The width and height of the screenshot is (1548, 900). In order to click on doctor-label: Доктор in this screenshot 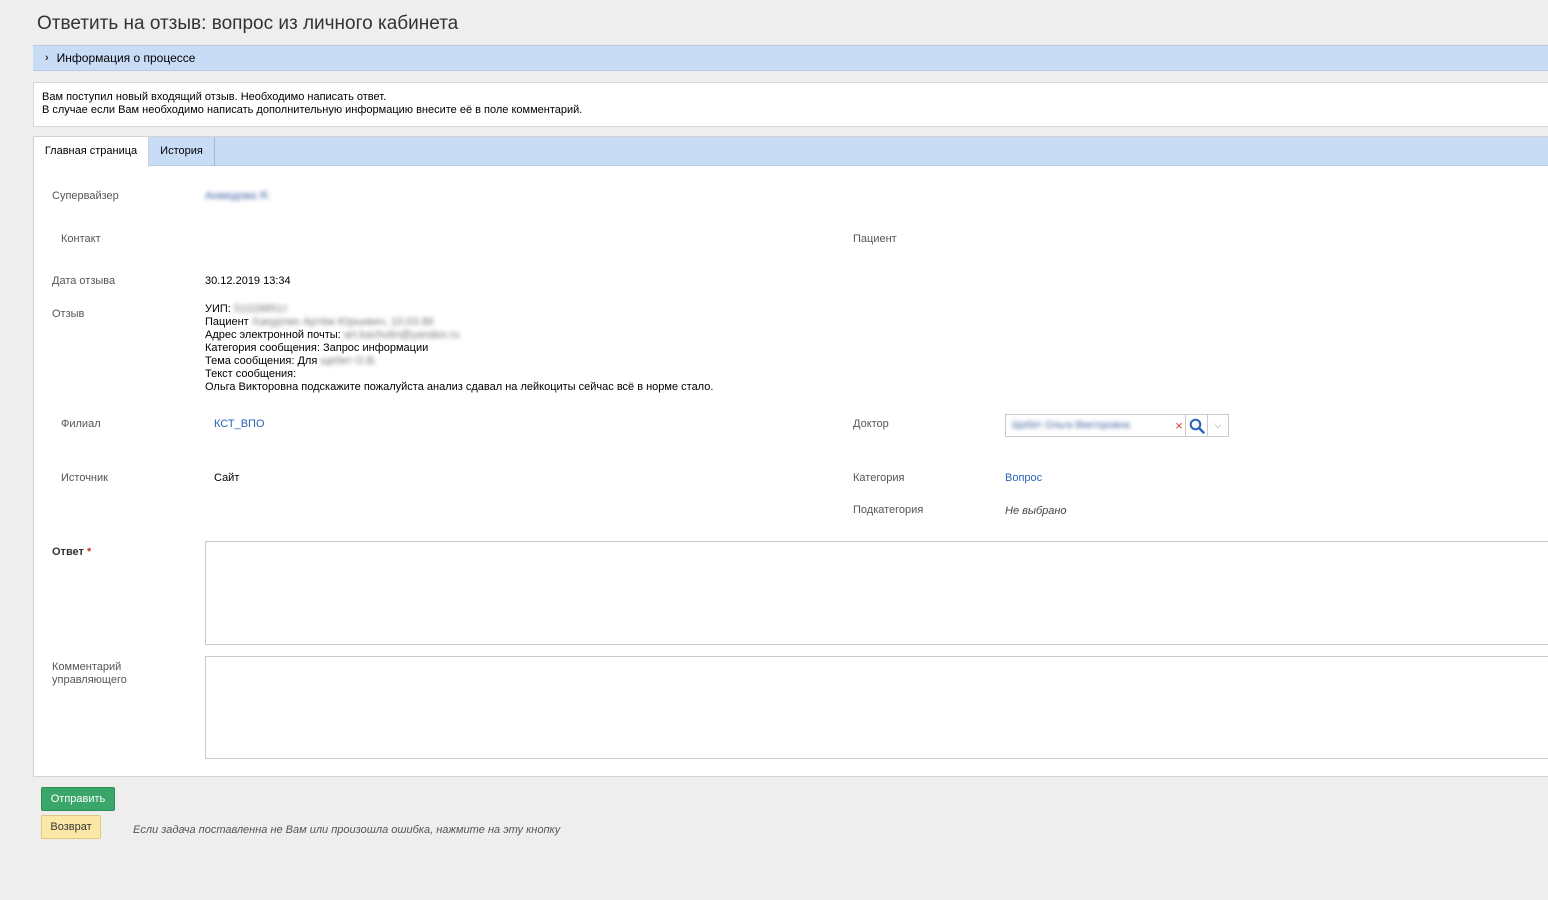, I will do `click(871, 424)`.